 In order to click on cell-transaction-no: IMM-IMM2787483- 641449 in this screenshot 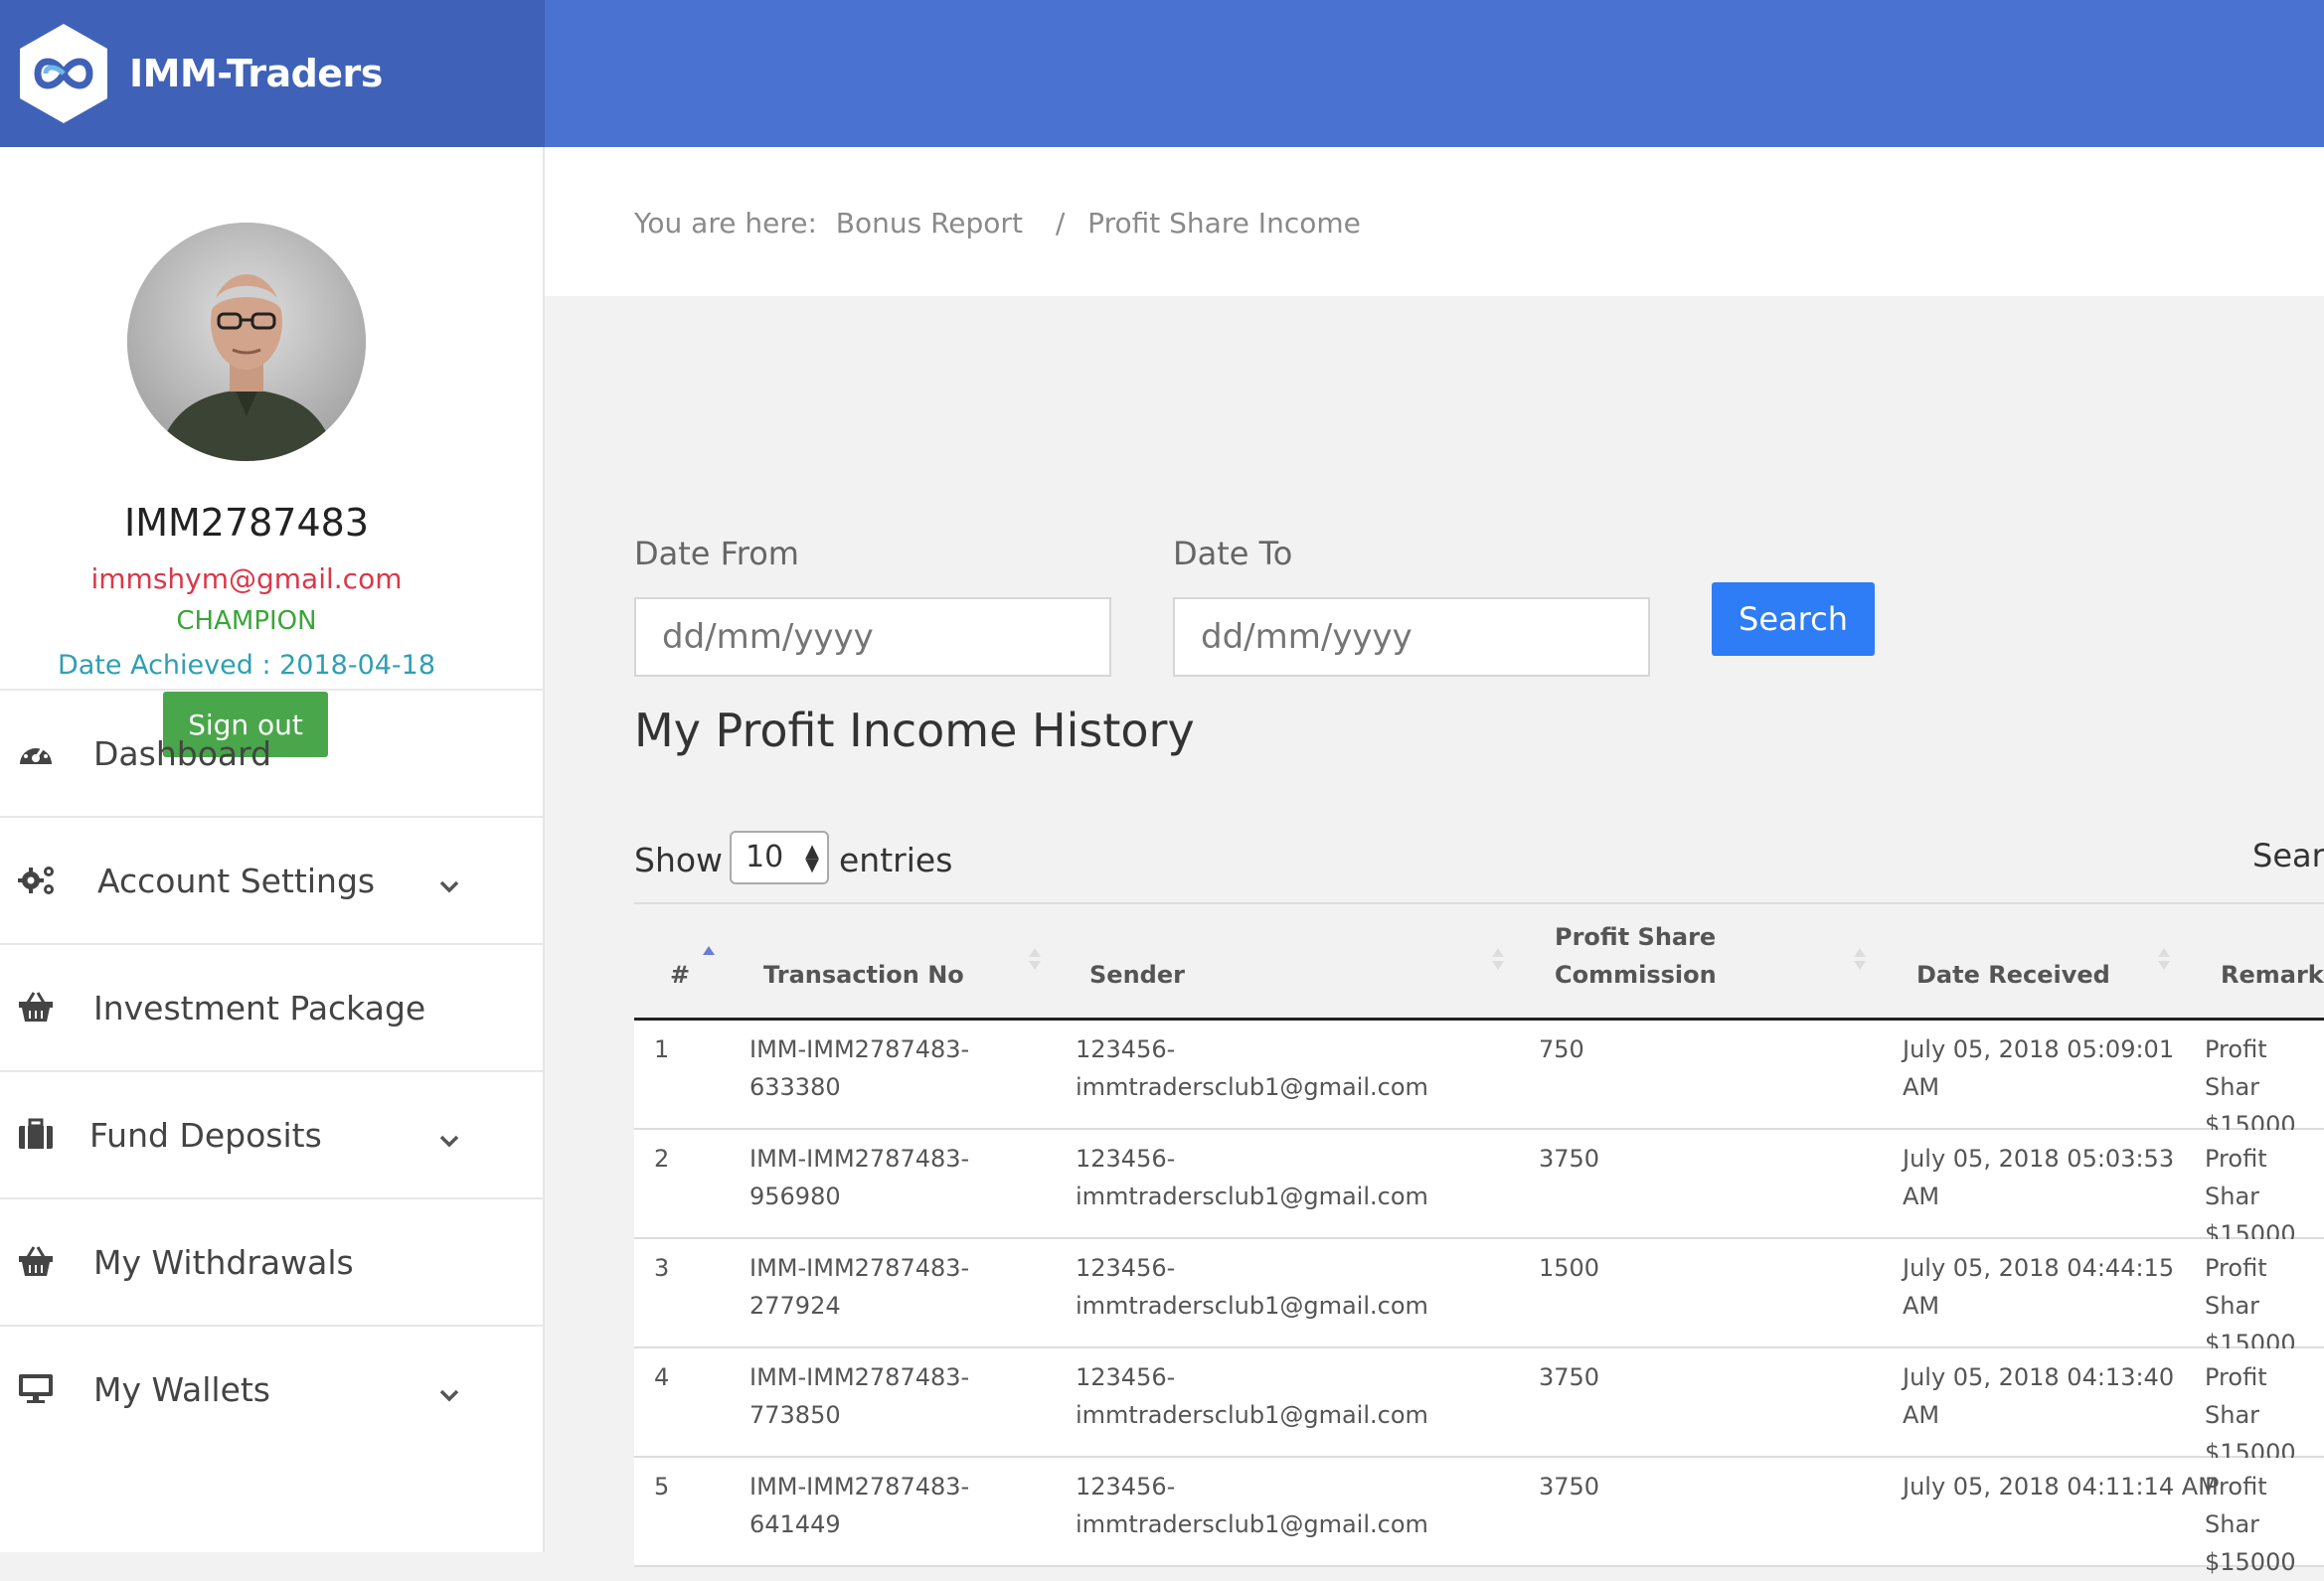, I will do `click(859, 1505)`.